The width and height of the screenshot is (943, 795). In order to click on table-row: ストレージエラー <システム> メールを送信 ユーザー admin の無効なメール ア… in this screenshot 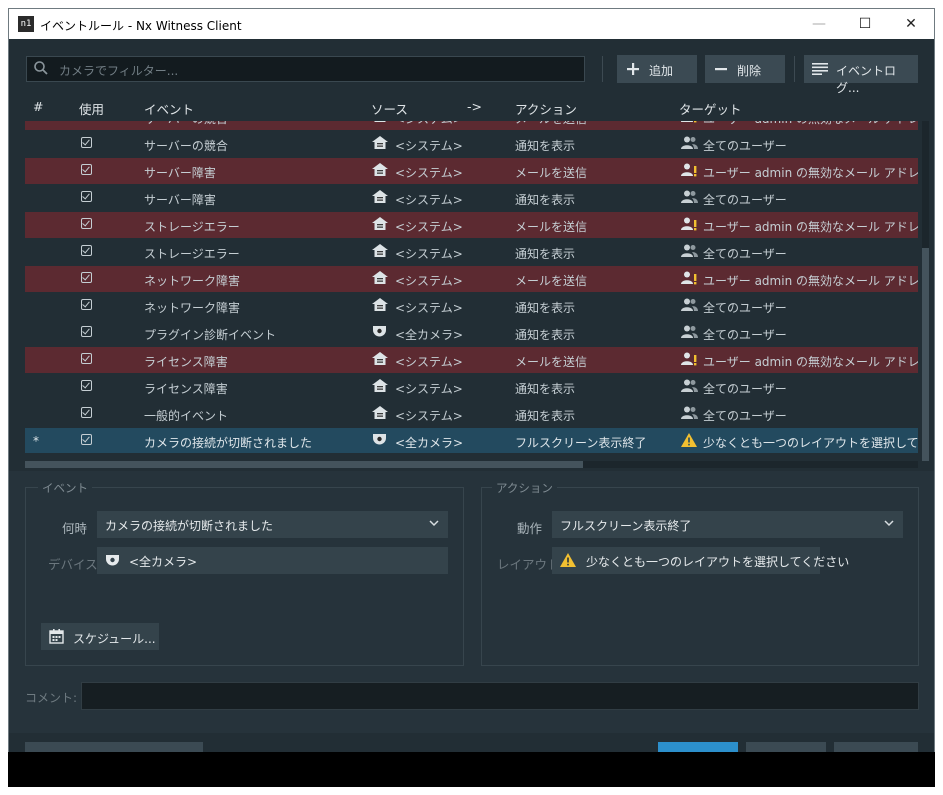, I will do `click(471, 225)`.